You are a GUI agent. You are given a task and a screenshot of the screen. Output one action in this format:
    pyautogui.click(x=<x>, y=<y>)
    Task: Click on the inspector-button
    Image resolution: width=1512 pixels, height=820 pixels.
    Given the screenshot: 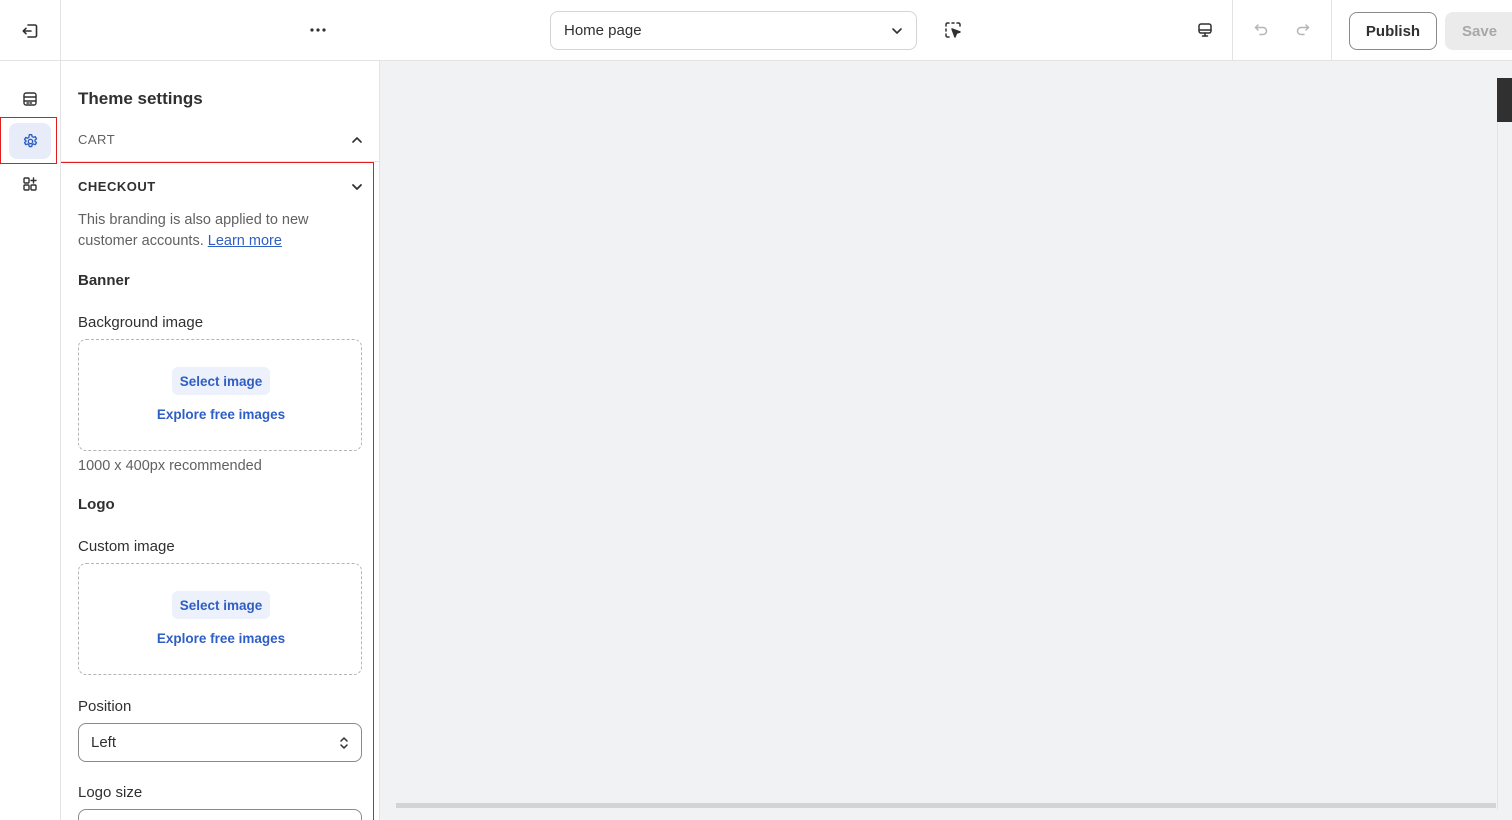 What is the action you would take?
    pyautogui.click(x=953, y=30)
    